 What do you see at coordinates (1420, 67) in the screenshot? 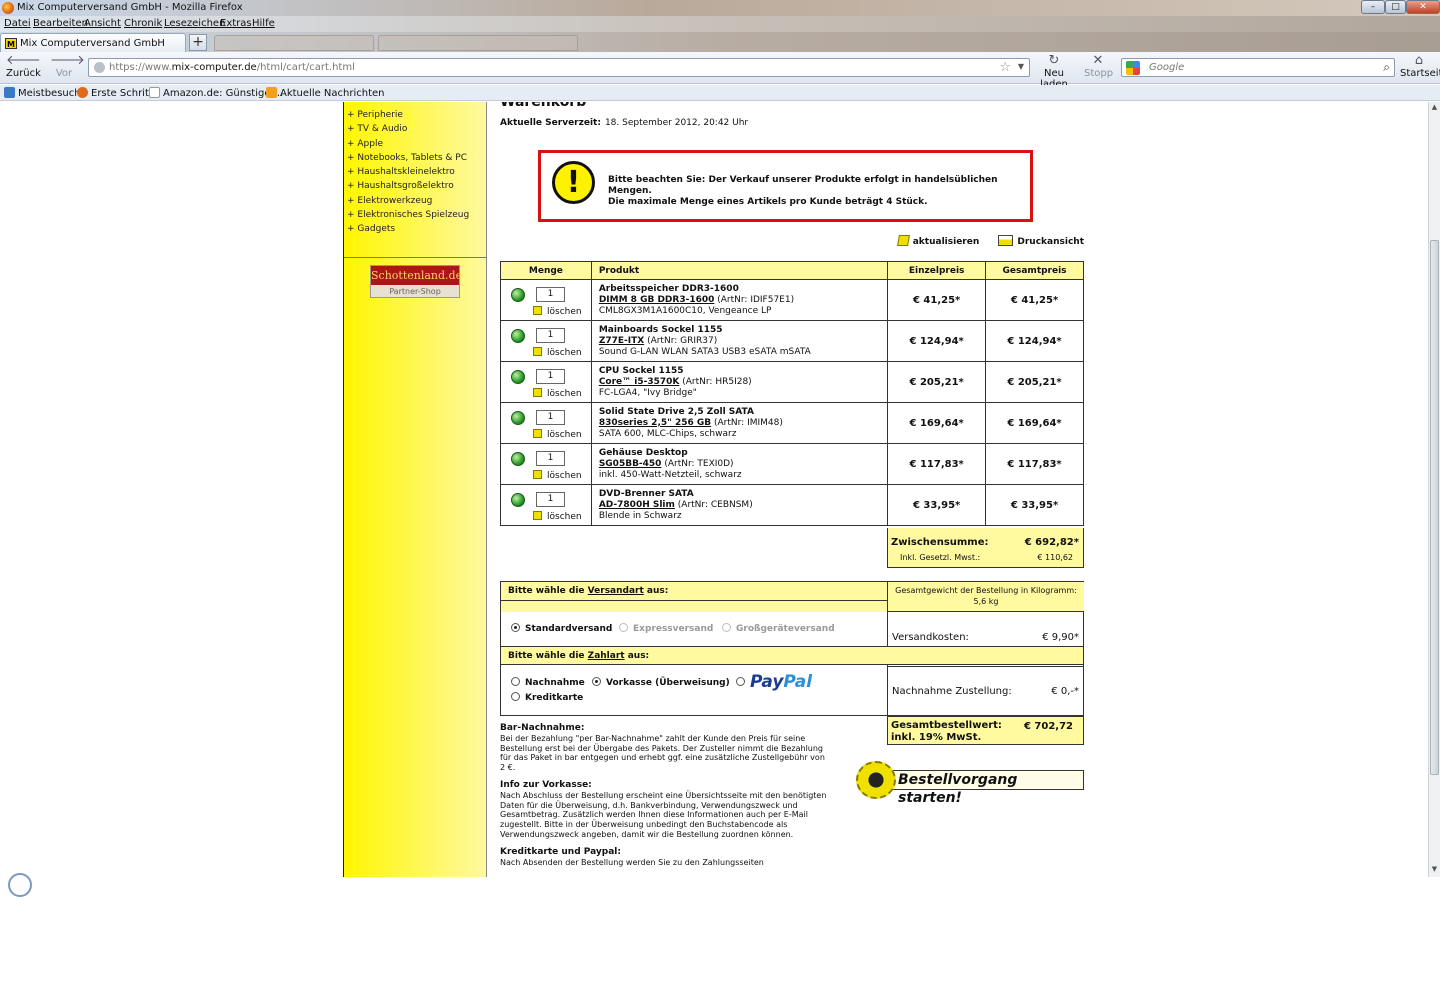
I see `home-button: ⌂ Startseite` at bounding box center [1420, 67].